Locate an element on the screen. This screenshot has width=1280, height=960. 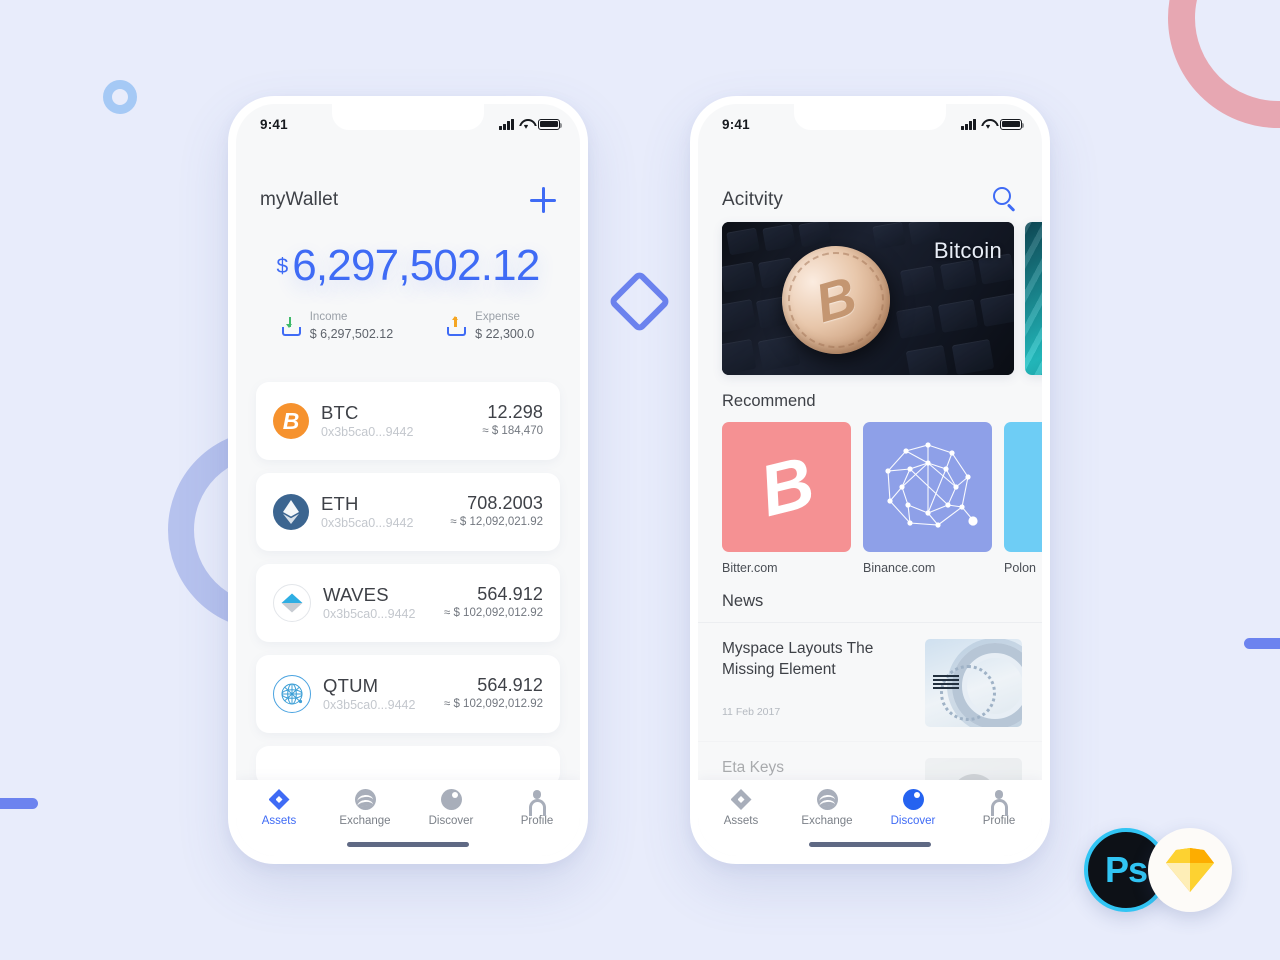
plus-icon is located at coordinates (543, 200).